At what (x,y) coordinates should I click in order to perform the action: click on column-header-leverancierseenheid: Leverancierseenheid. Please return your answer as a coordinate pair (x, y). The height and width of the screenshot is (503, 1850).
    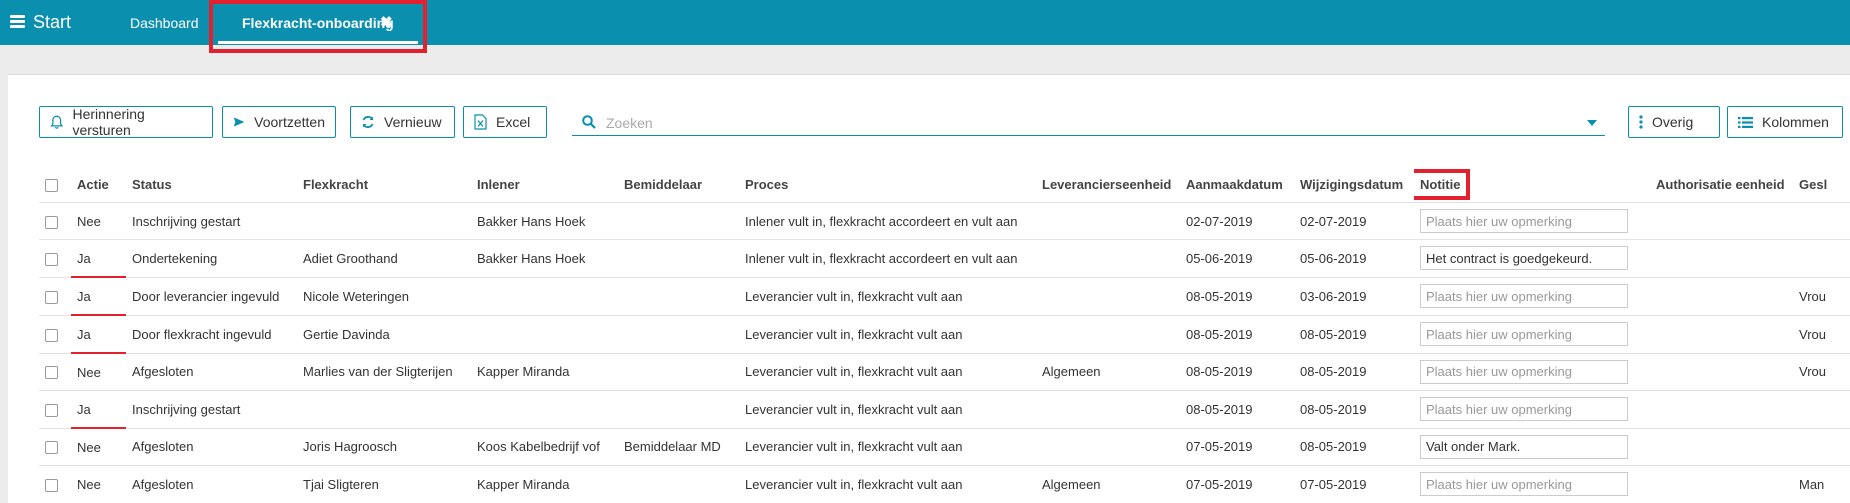
    Looking at the image, I should click on (1108, 184).